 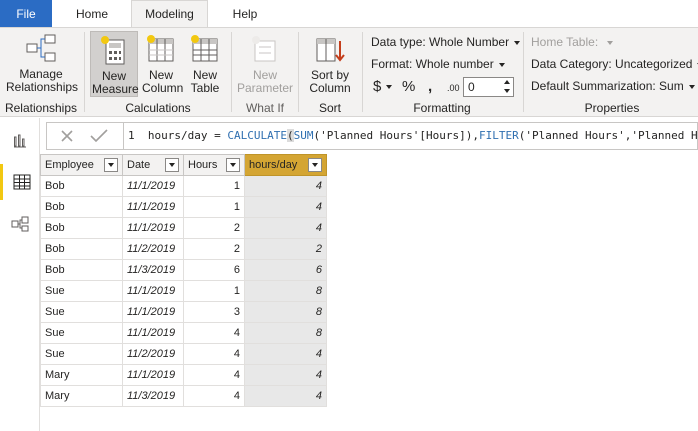 I want to click on data-type-dropdown: Data type: Whole Number, so click(x=446, y=42).